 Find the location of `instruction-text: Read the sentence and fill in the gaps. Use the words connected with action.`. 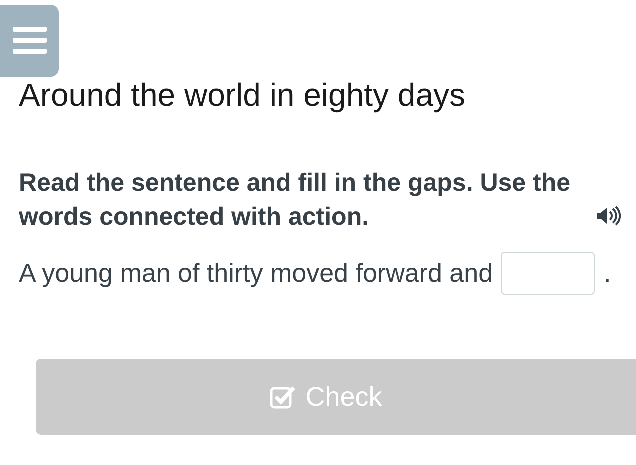

instruction-text: Read the sentence and fill in the gaps. Use the words connected with action. is located at coordinates (295, 200).